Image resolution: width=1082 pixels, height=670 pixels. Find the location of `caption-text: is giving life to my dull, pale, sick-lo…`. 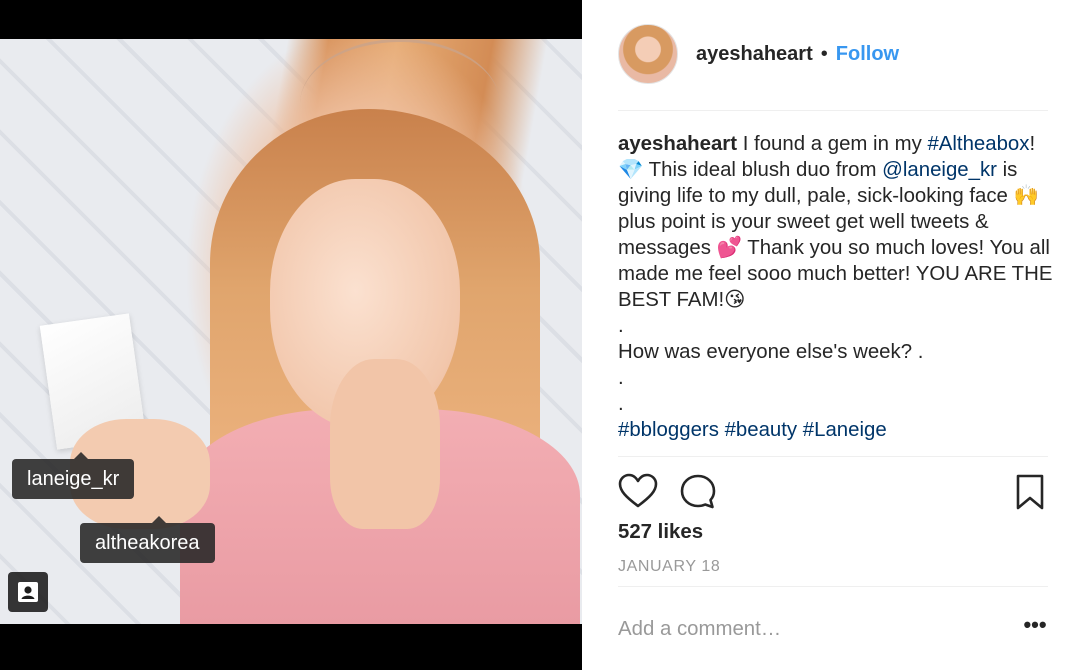

caption-text: is giving life to my dull, pale, sick-lo… is located at coordinates (835, 235).